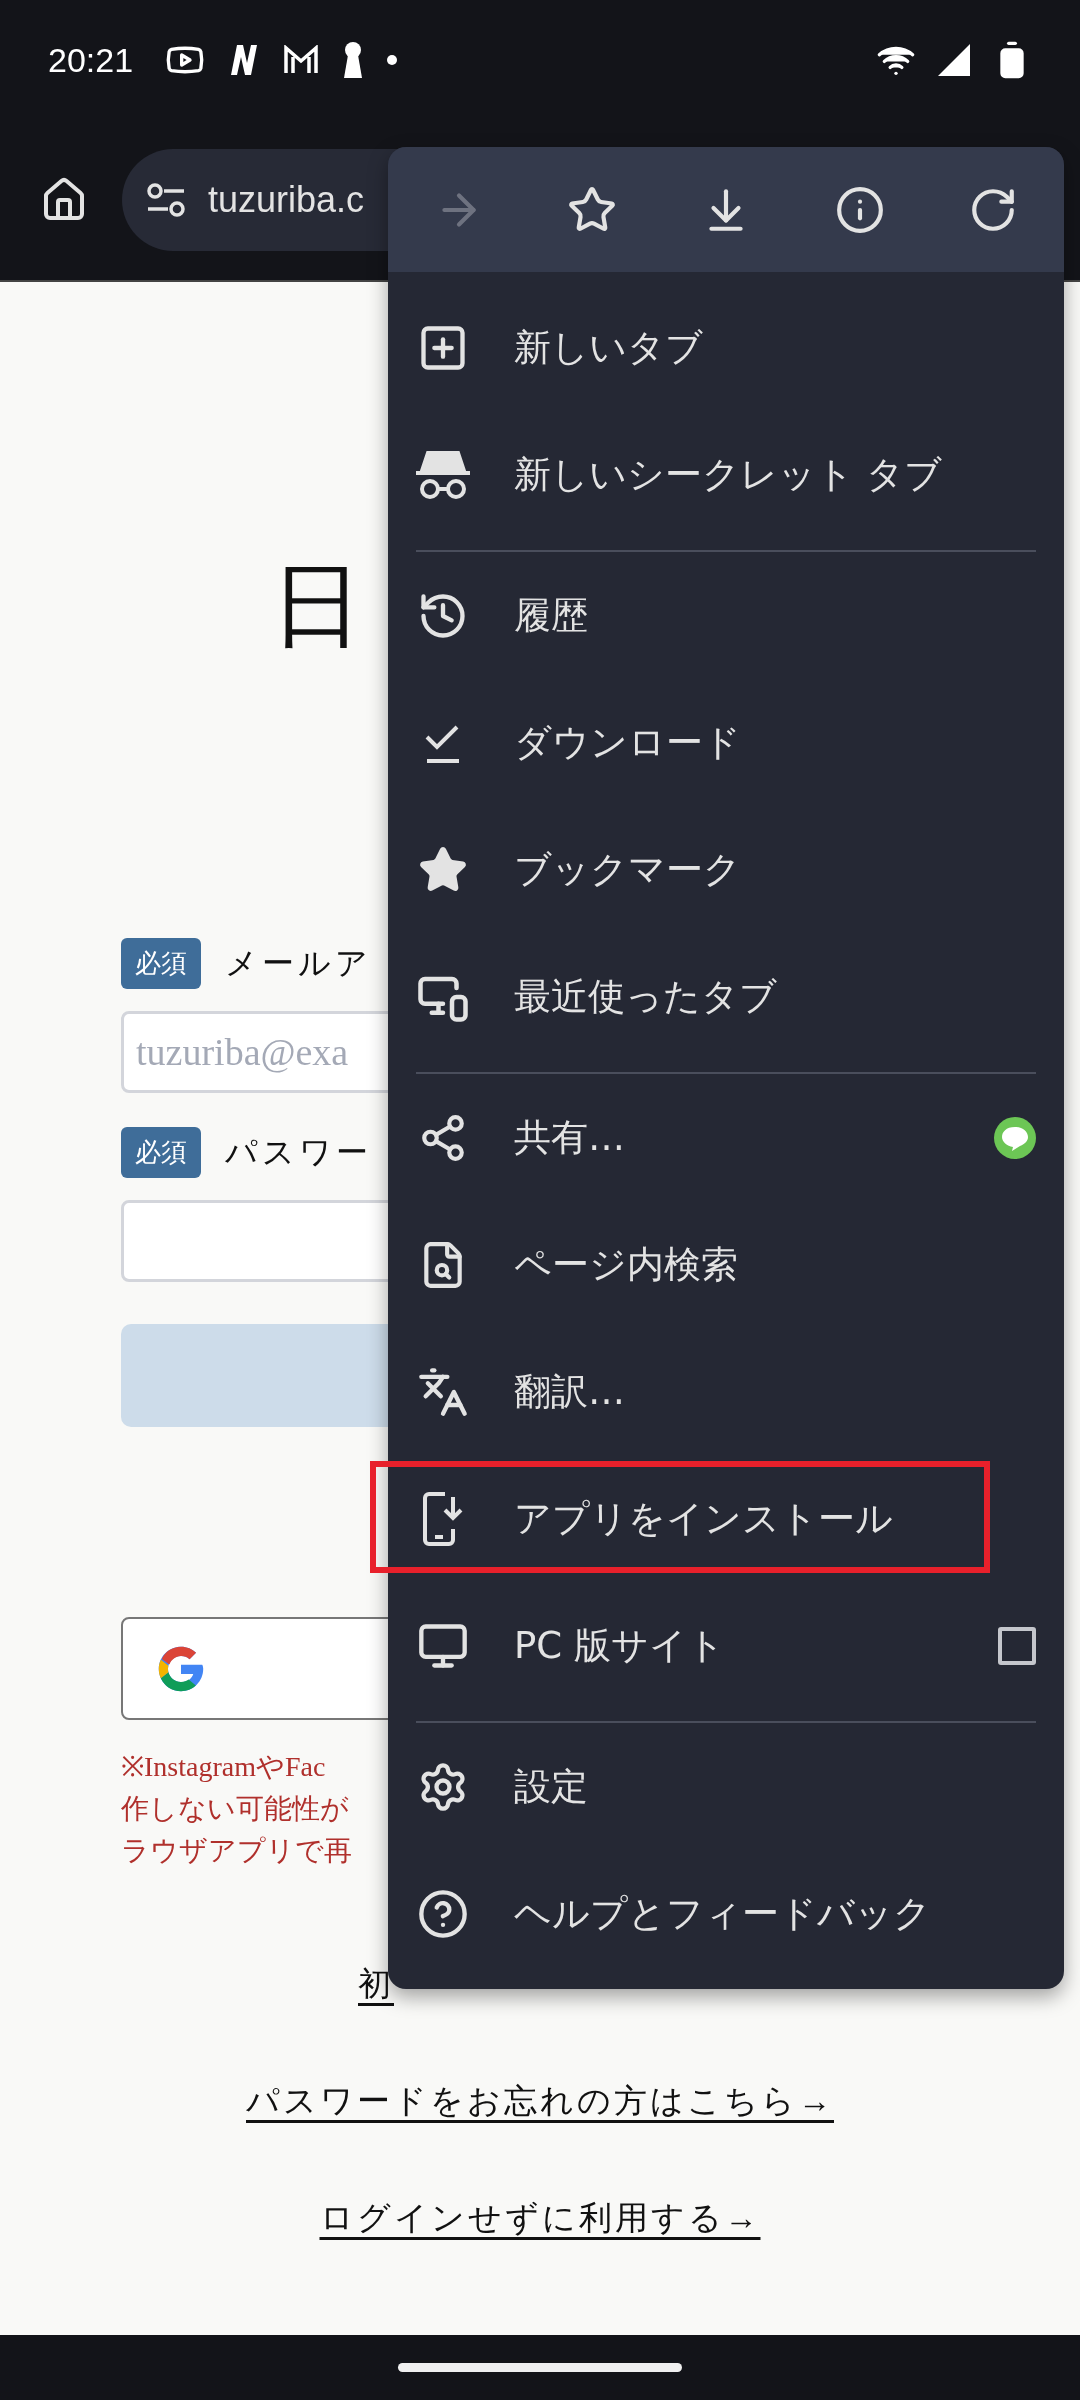 The height and width of the screenshot is (2400, 1080). What do you see at coordinates (1015, 1137) in the screenshot?
I see `chat-app-logo-icon` at bounding box center [1015, 1137].